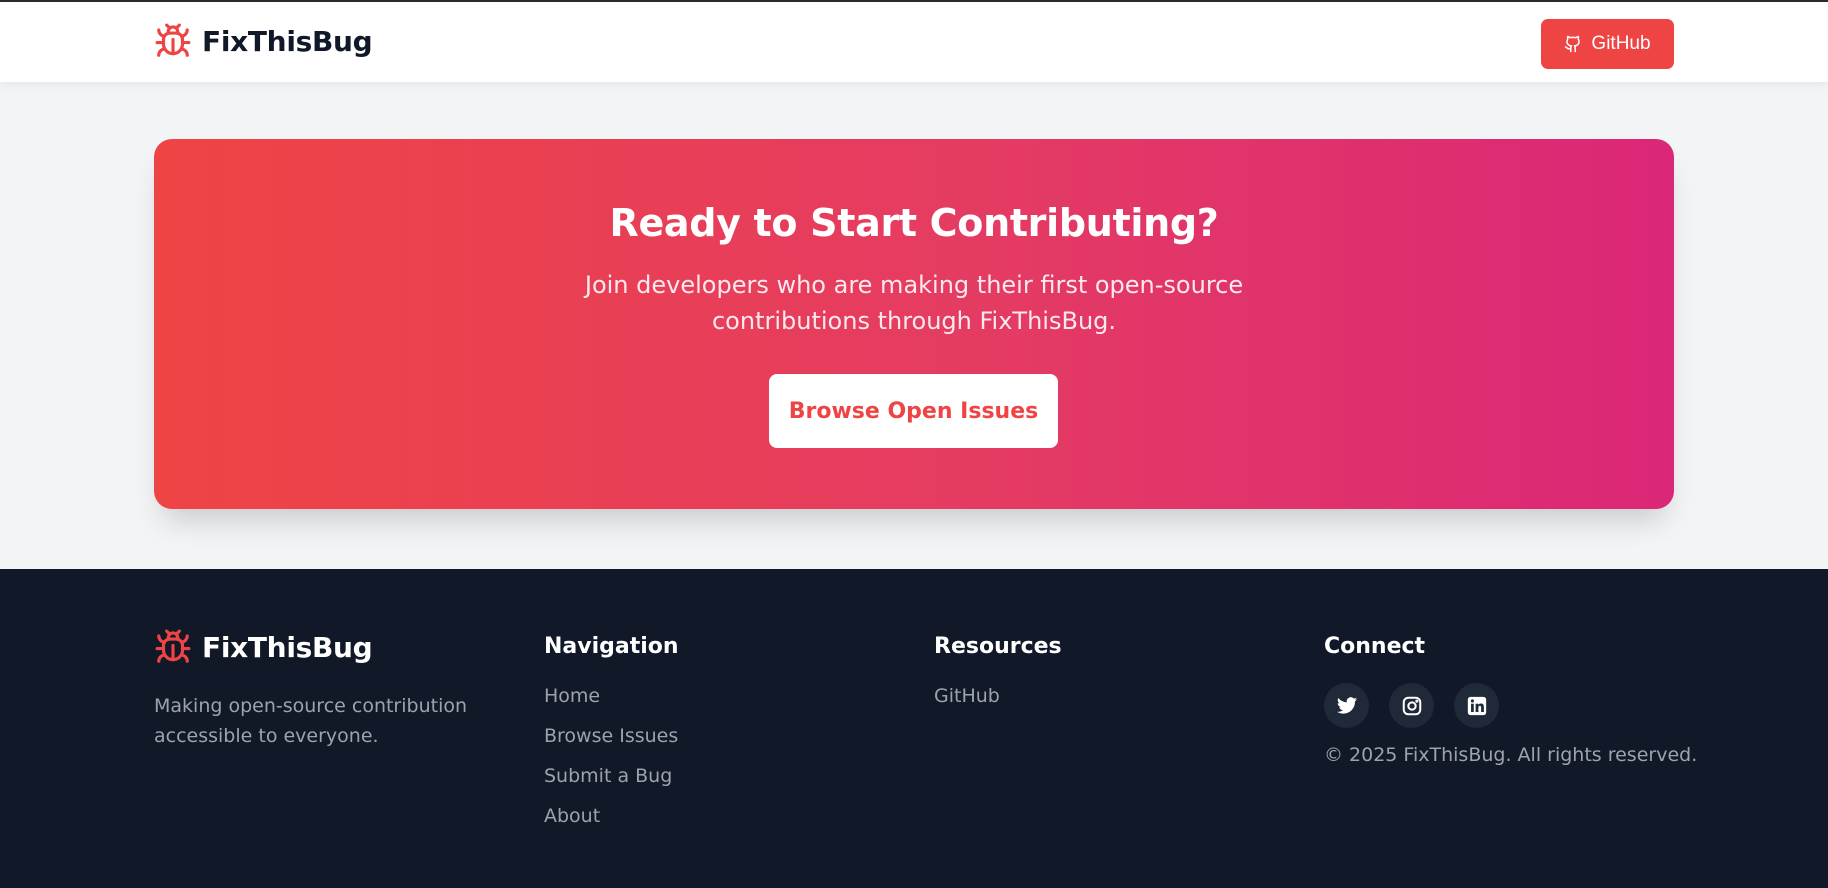 The height and width of the screenshot is (888, 1828). Describe the element at coordinates (611, 646) in the screenshot. I see `footer-navigation-title: Navigation` at that location.